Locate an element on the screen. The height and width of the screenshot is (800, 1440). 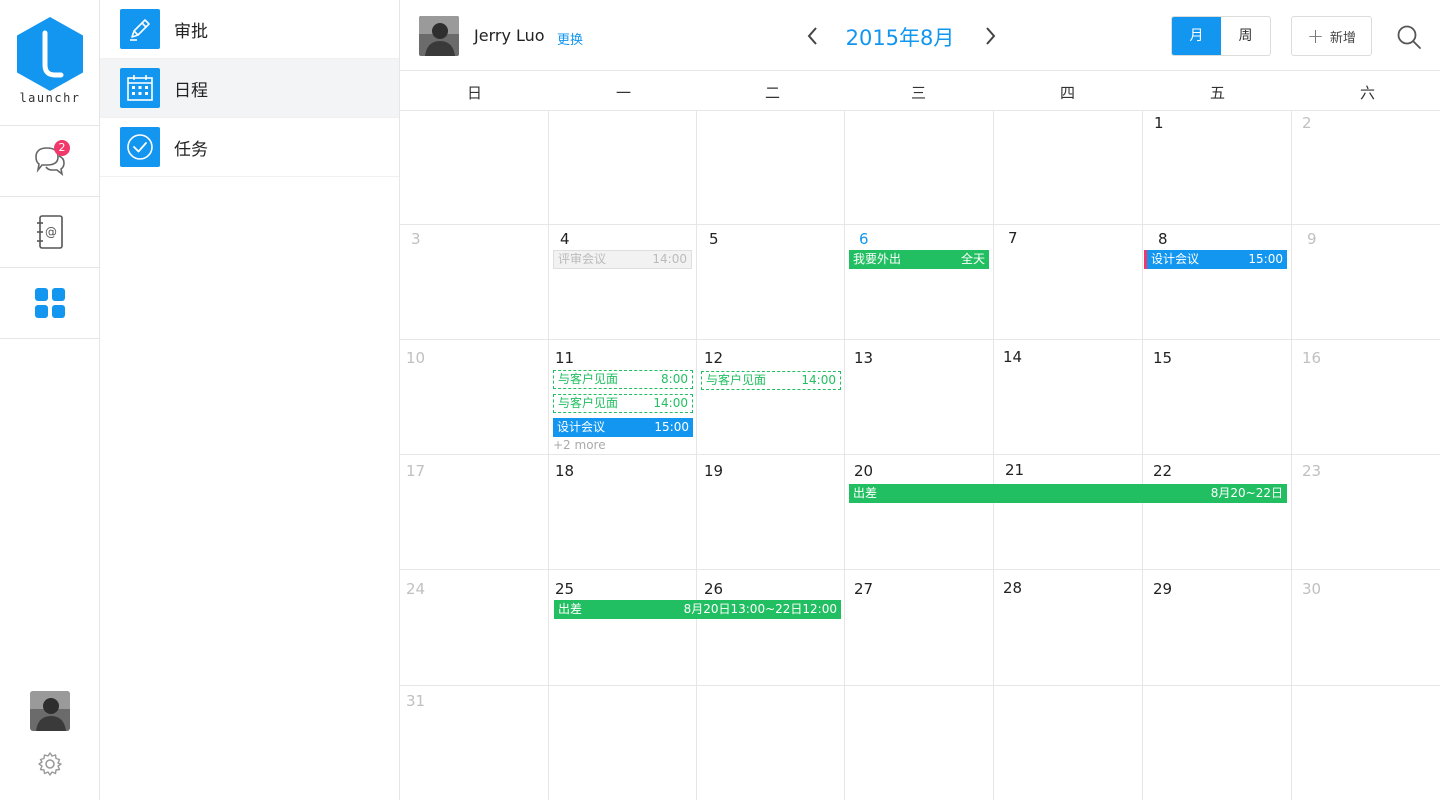
pen-icon is located at coordinates (140, 30).